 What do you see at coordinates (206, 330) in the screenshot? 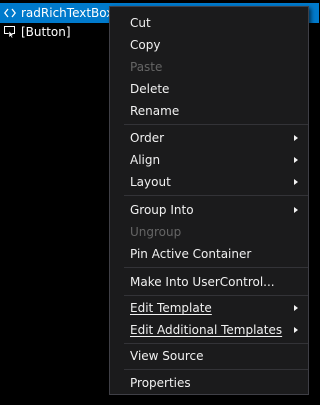
I see `menu-item-label: Edit Additional Templates` at bounding box center [206, 330].